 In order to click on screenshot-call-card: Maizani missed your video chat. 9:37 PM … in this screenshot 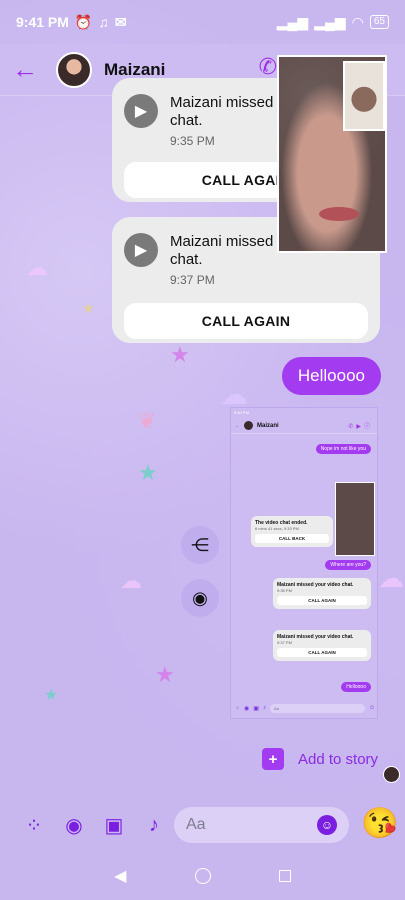, I will do `click(322, 645)`.